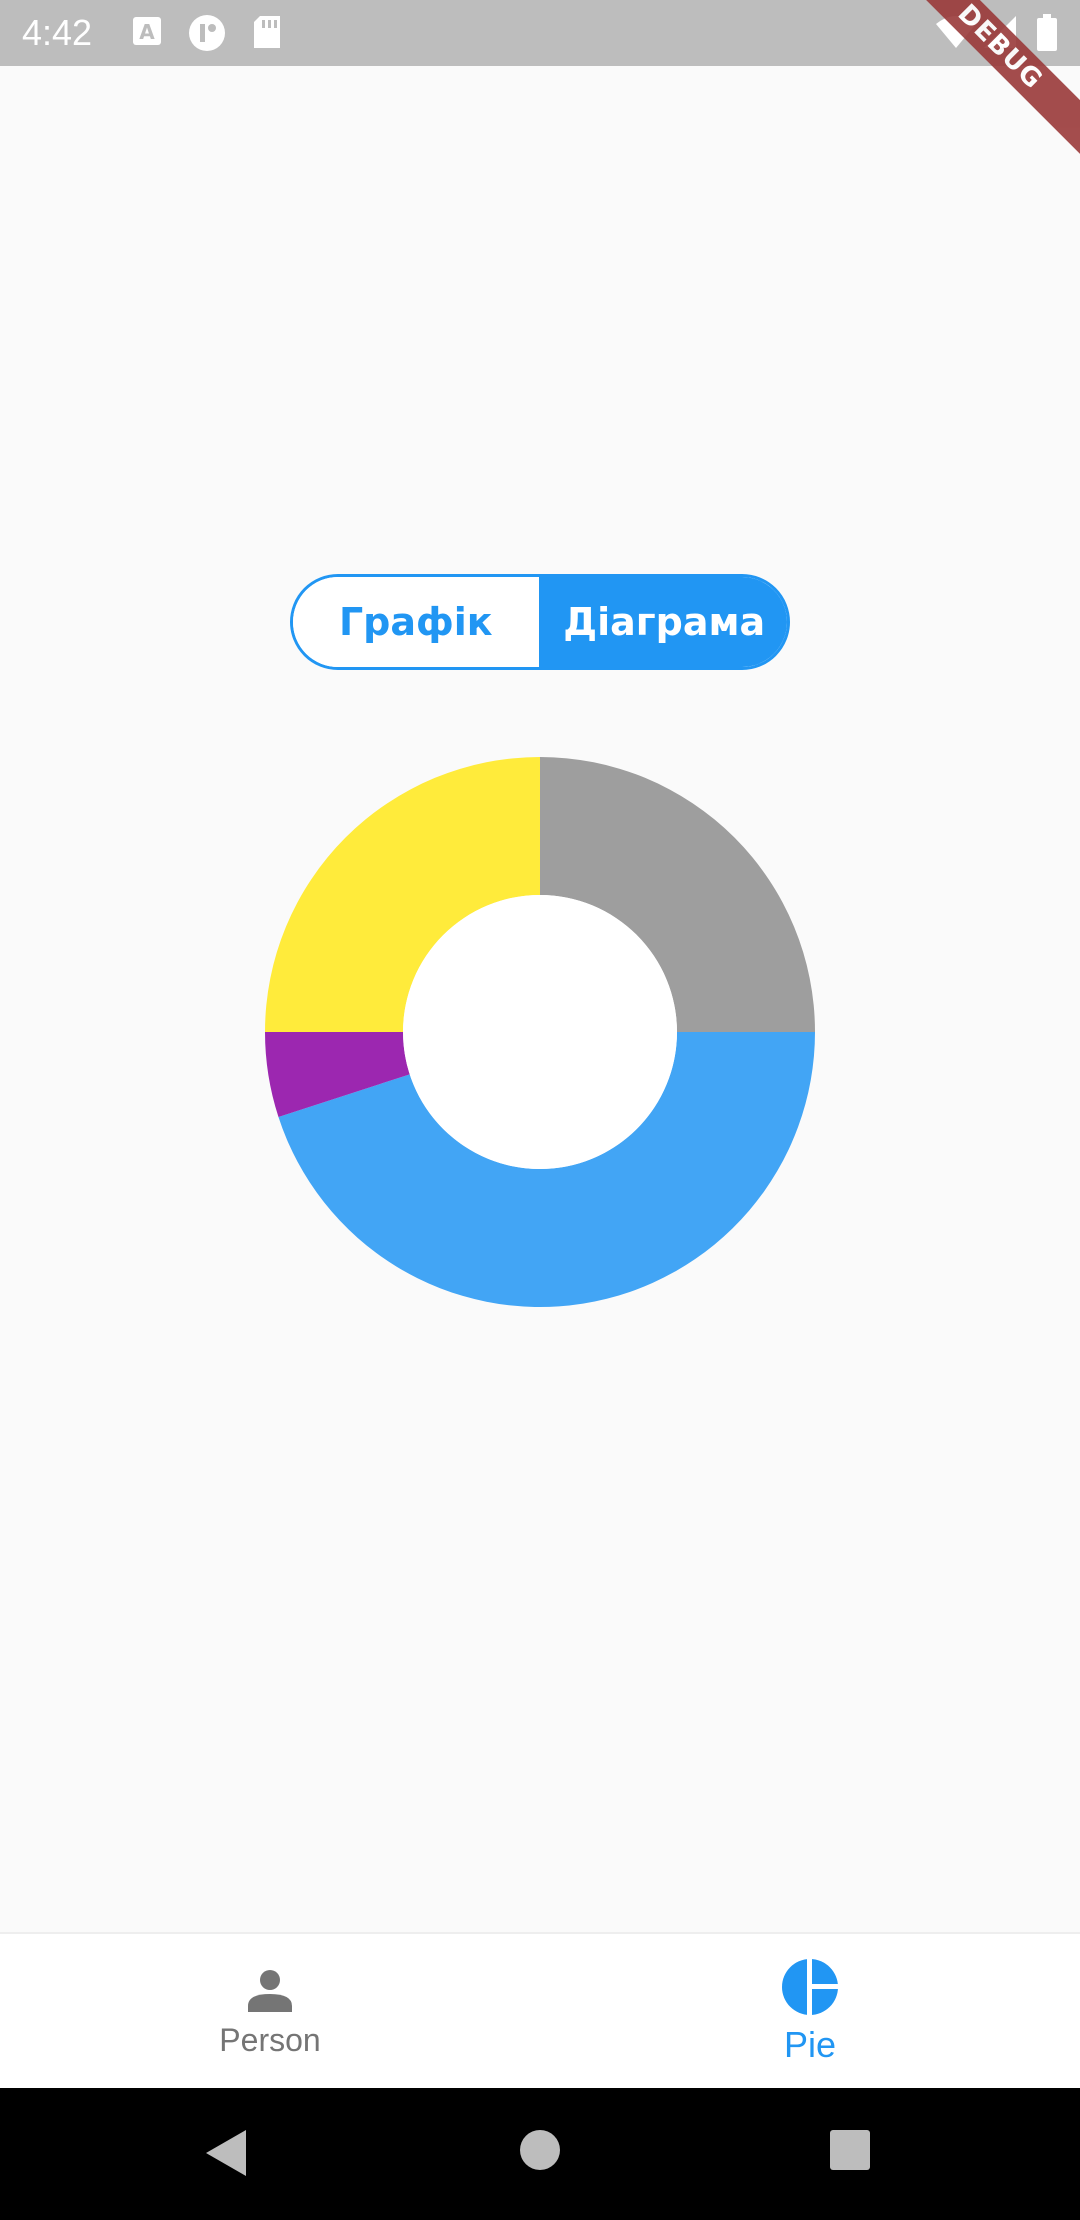 Image resolution: width=1080 pixels, height=2220 pixels. Describe the element at coordinates (57, 32) in the screenshot. I see `status-time: 4:42` at that location.